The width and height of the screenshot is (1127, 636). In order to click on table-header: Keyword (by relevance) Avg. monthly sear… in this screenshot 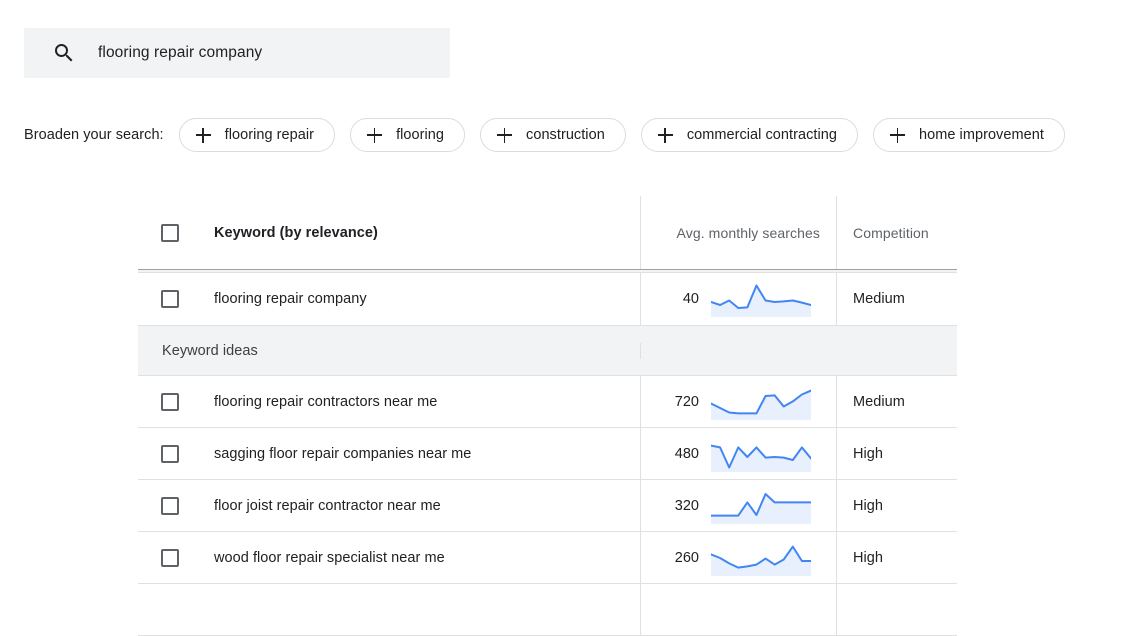, I will do `click(547, 234)`.